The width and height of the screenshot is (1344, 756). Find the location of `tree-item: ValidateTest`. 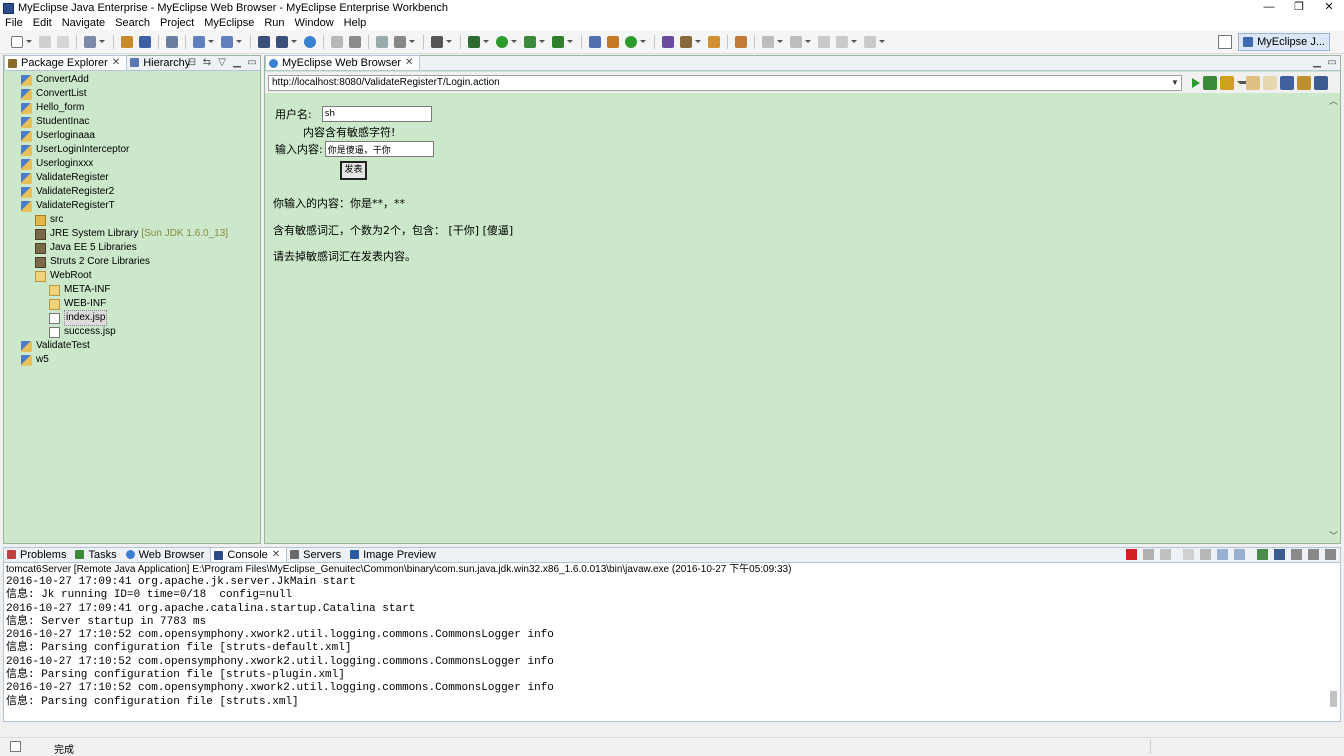

tree-item: ValidateTest is located at coordinates (132, 346).